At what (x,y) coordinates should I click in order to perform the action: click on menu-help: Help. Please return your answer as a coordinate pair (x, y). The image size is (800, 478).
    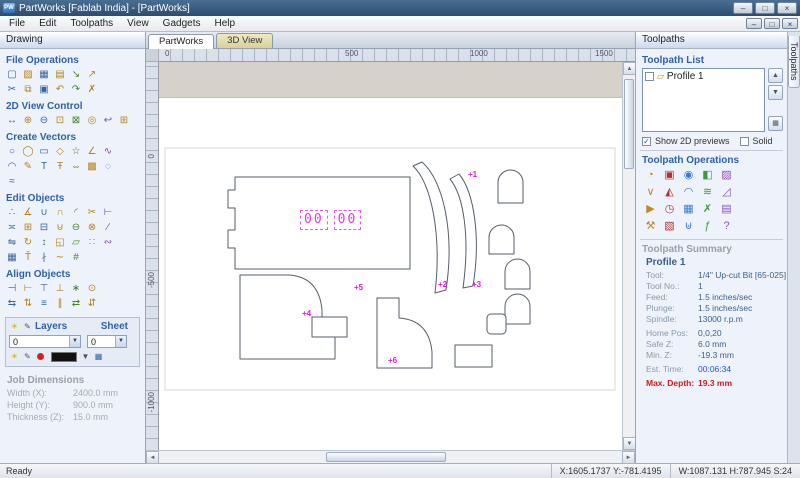
    Looking at the image, I should click on (224, 23).